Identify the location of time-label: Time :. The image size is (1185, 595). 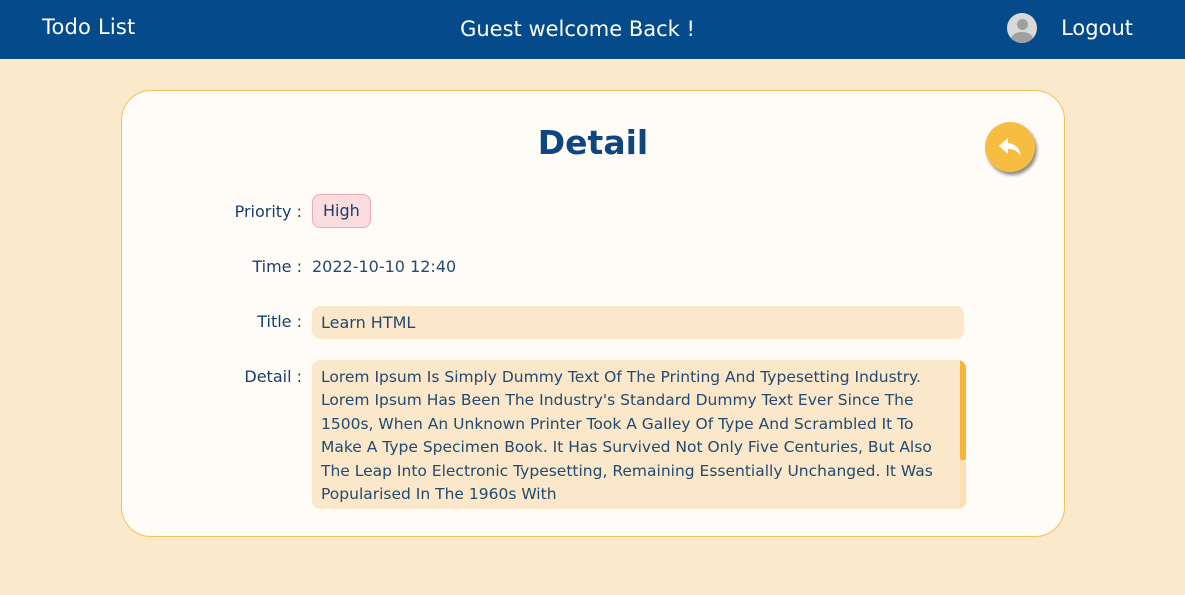
(277, 266).